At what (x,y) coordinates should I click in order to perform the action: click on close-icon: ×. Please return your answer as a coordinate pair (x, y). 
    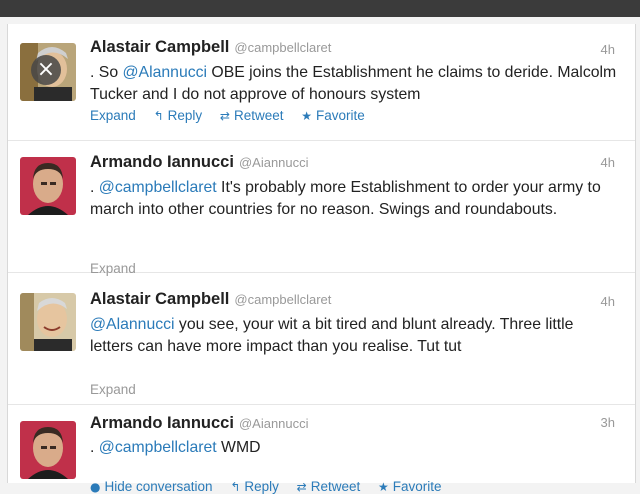
    Looking at the image, I should click on (46, 70).